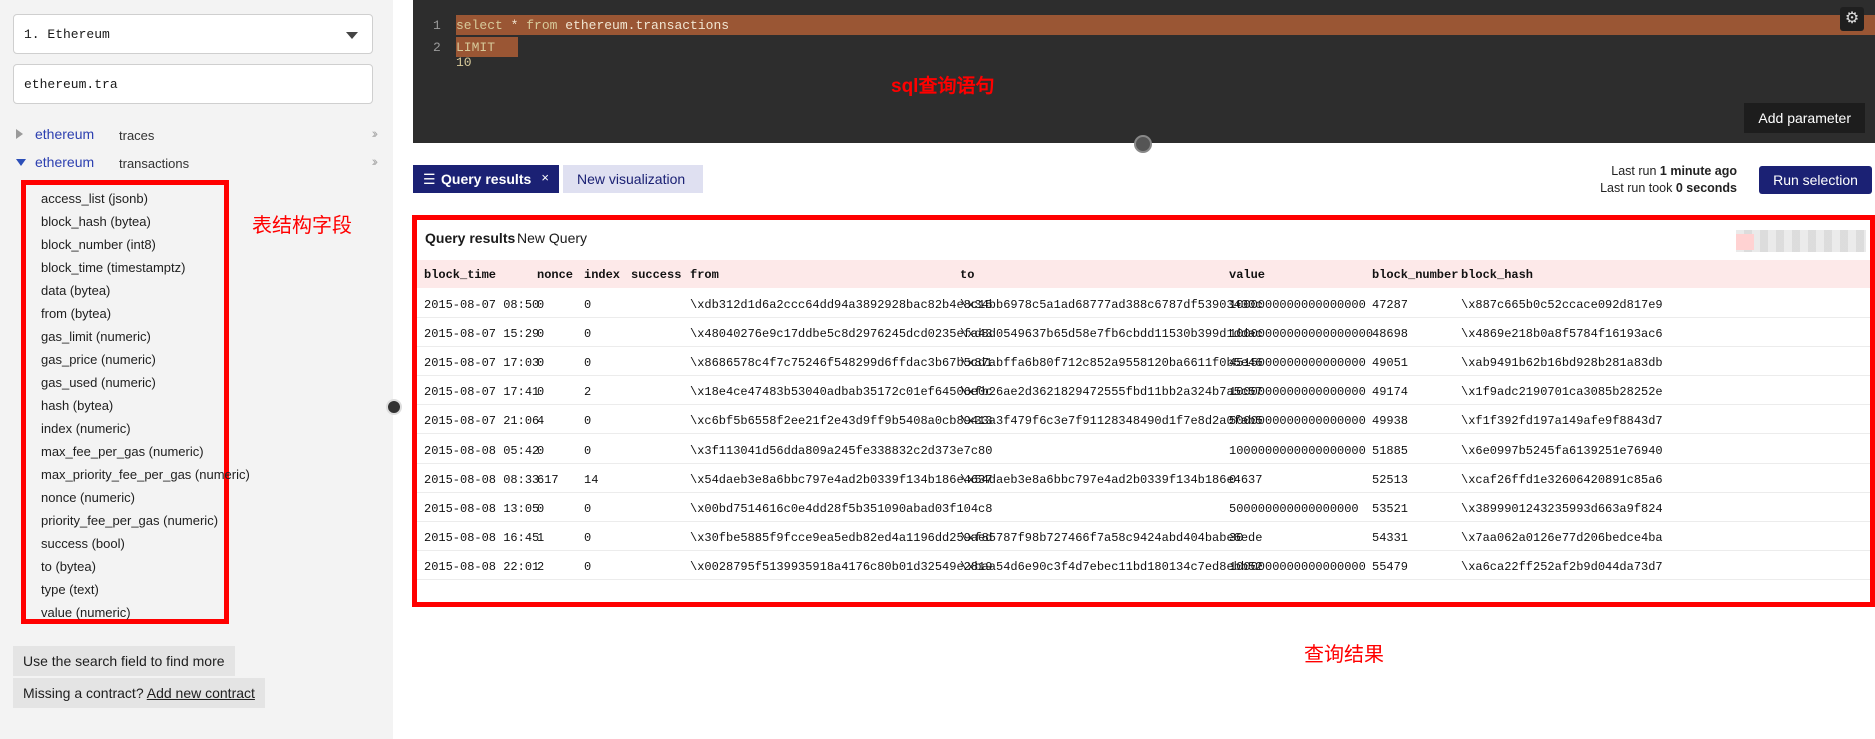 The width and height of the screenshot is (1875, 739). I want to click on field-item: gas_limit (numeric), so click(96, 336).